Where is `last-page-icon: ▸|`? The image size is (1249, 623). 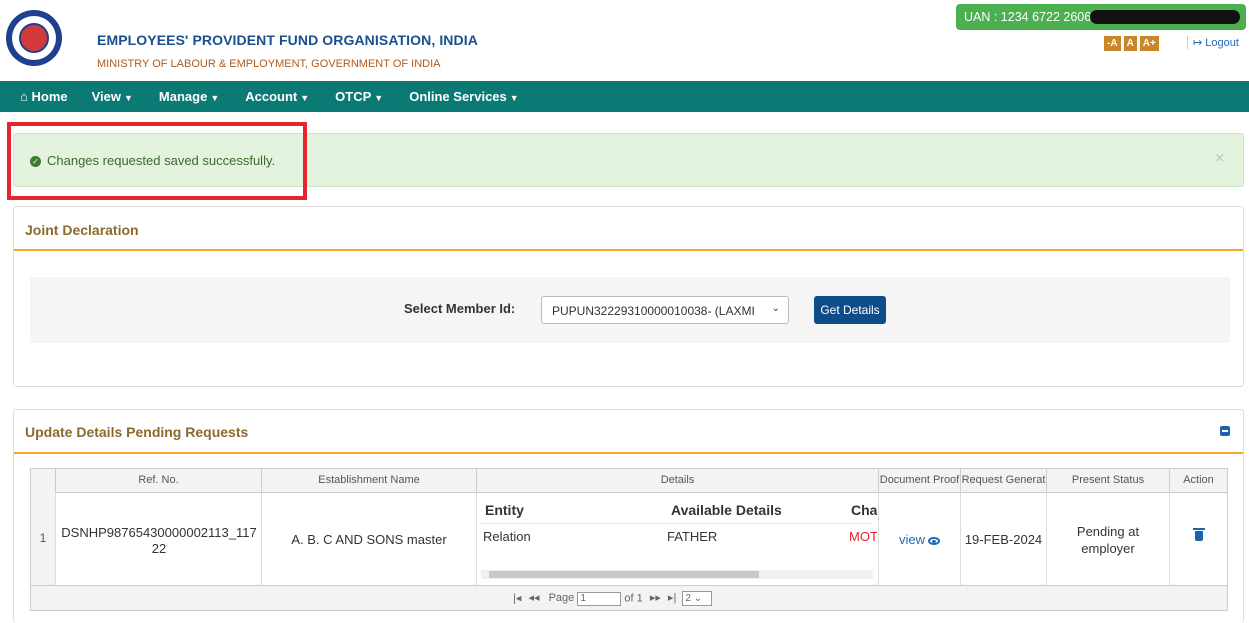 last-page-icon: ▸| is located at coordinates (672, 598).